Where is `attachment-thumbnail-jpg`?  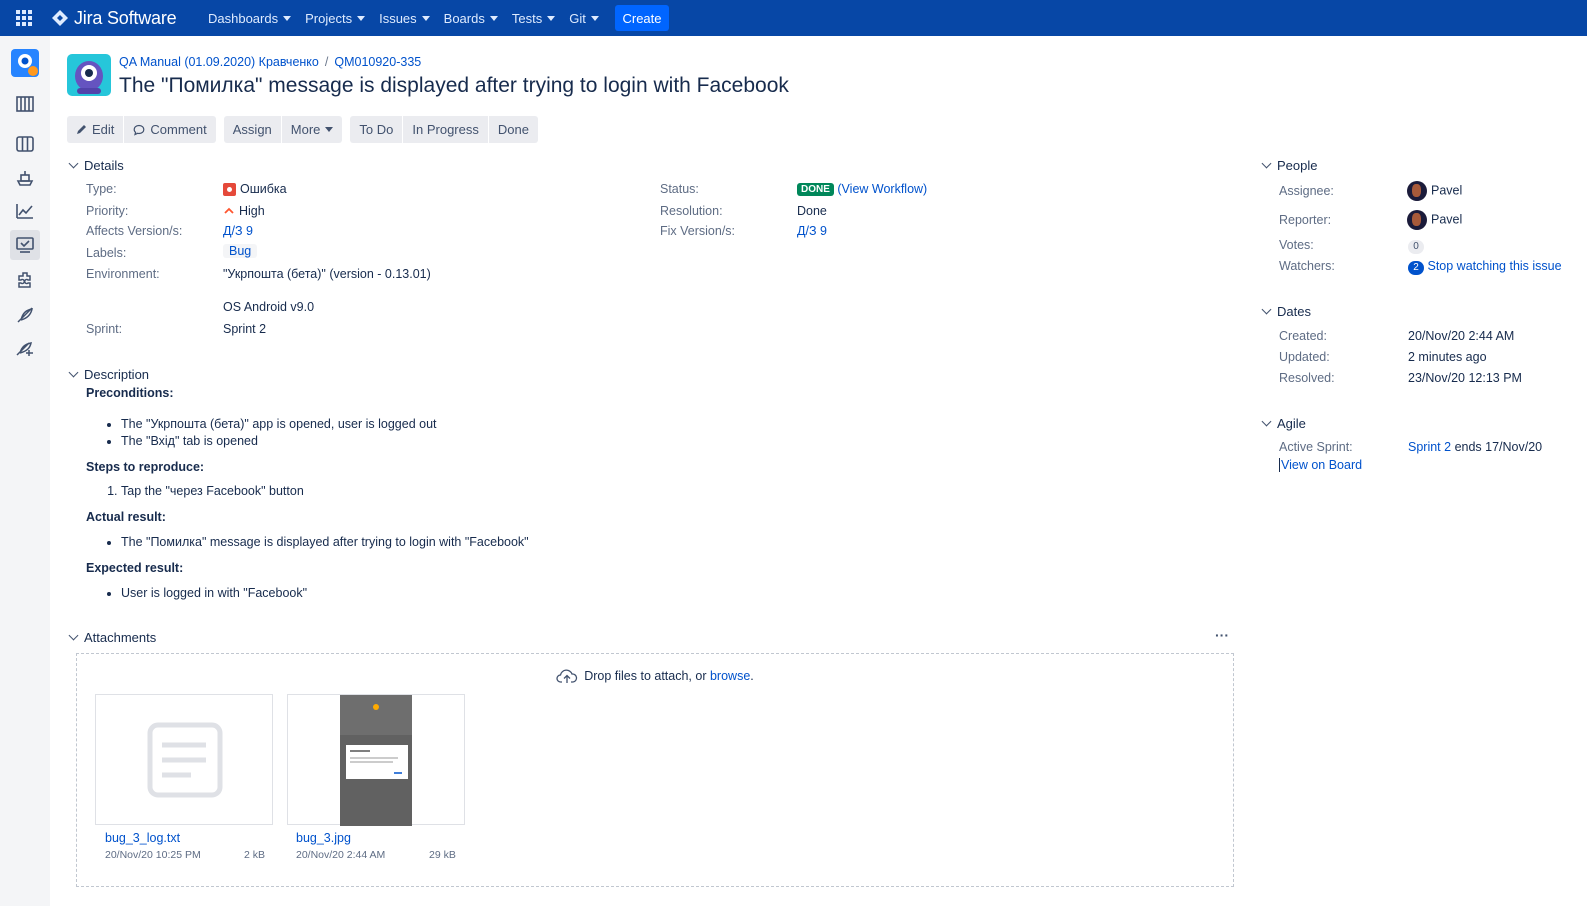 attachment-thumbnail-jpg is located at coordinates (376, 760).